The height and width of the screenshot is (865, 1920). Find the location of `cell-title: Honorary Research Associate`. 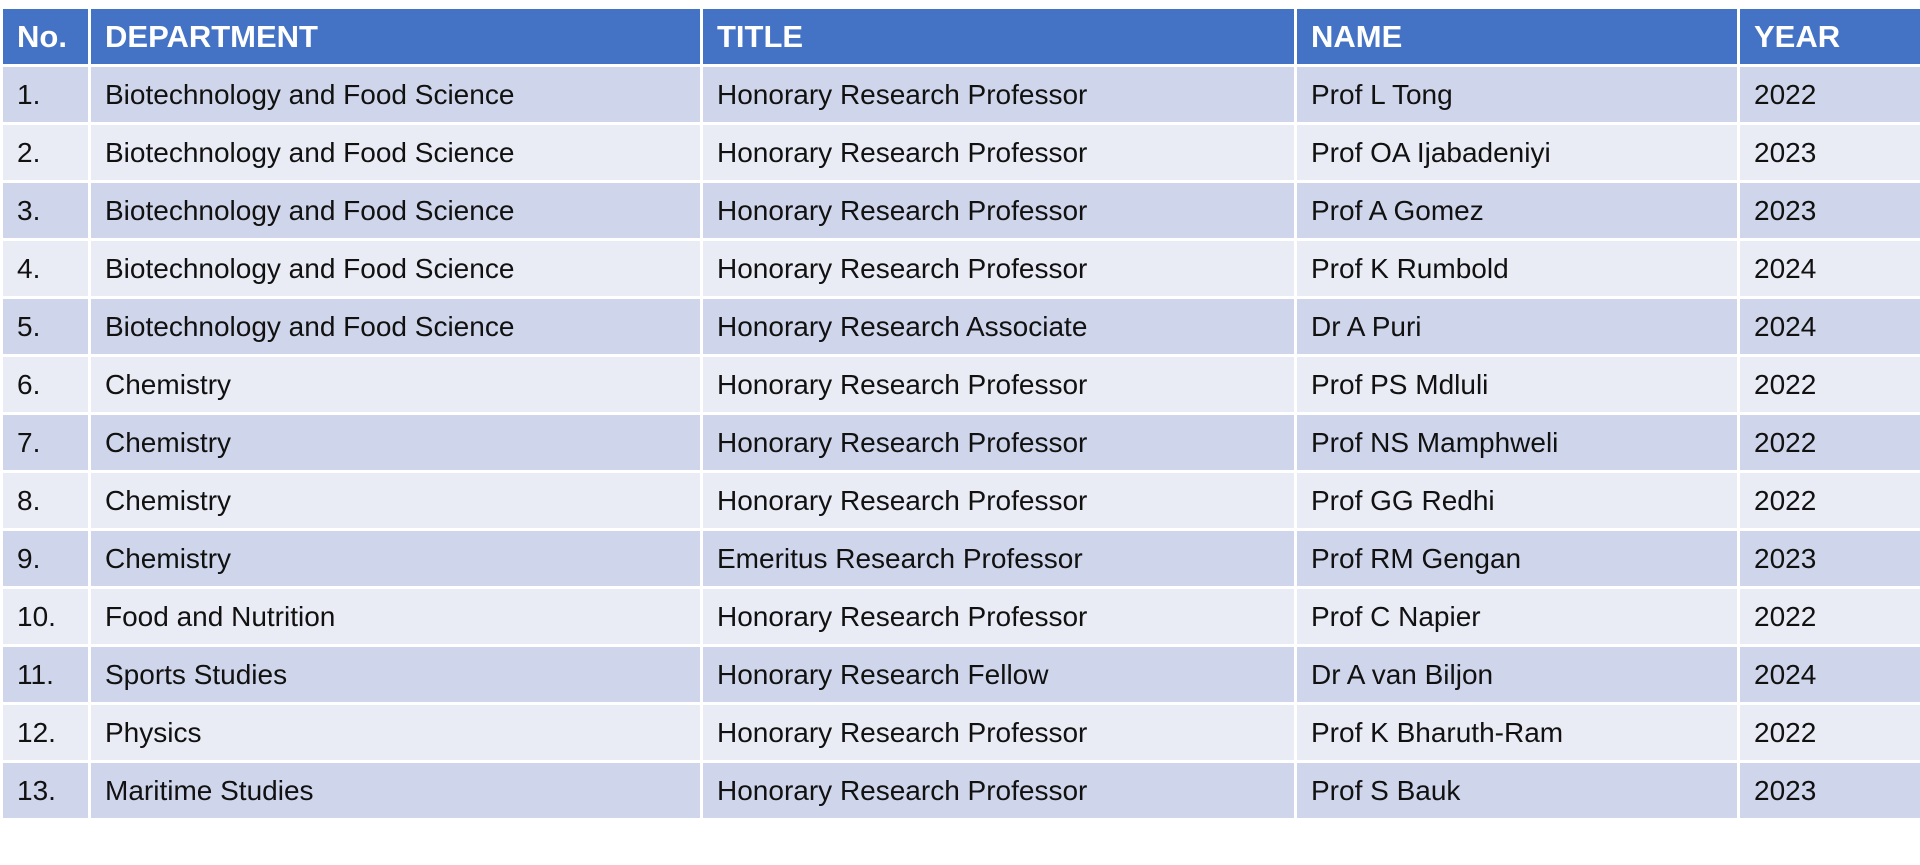

cell-title: Honorary Research Associate is located at coordinates (998, 326).